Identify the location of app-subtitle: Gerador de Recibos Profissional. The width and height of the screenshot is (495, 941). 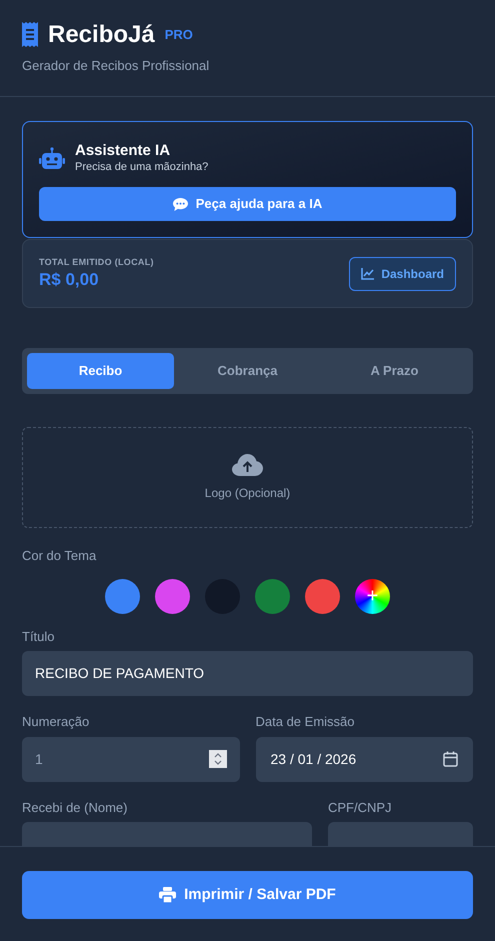
(116, 66).